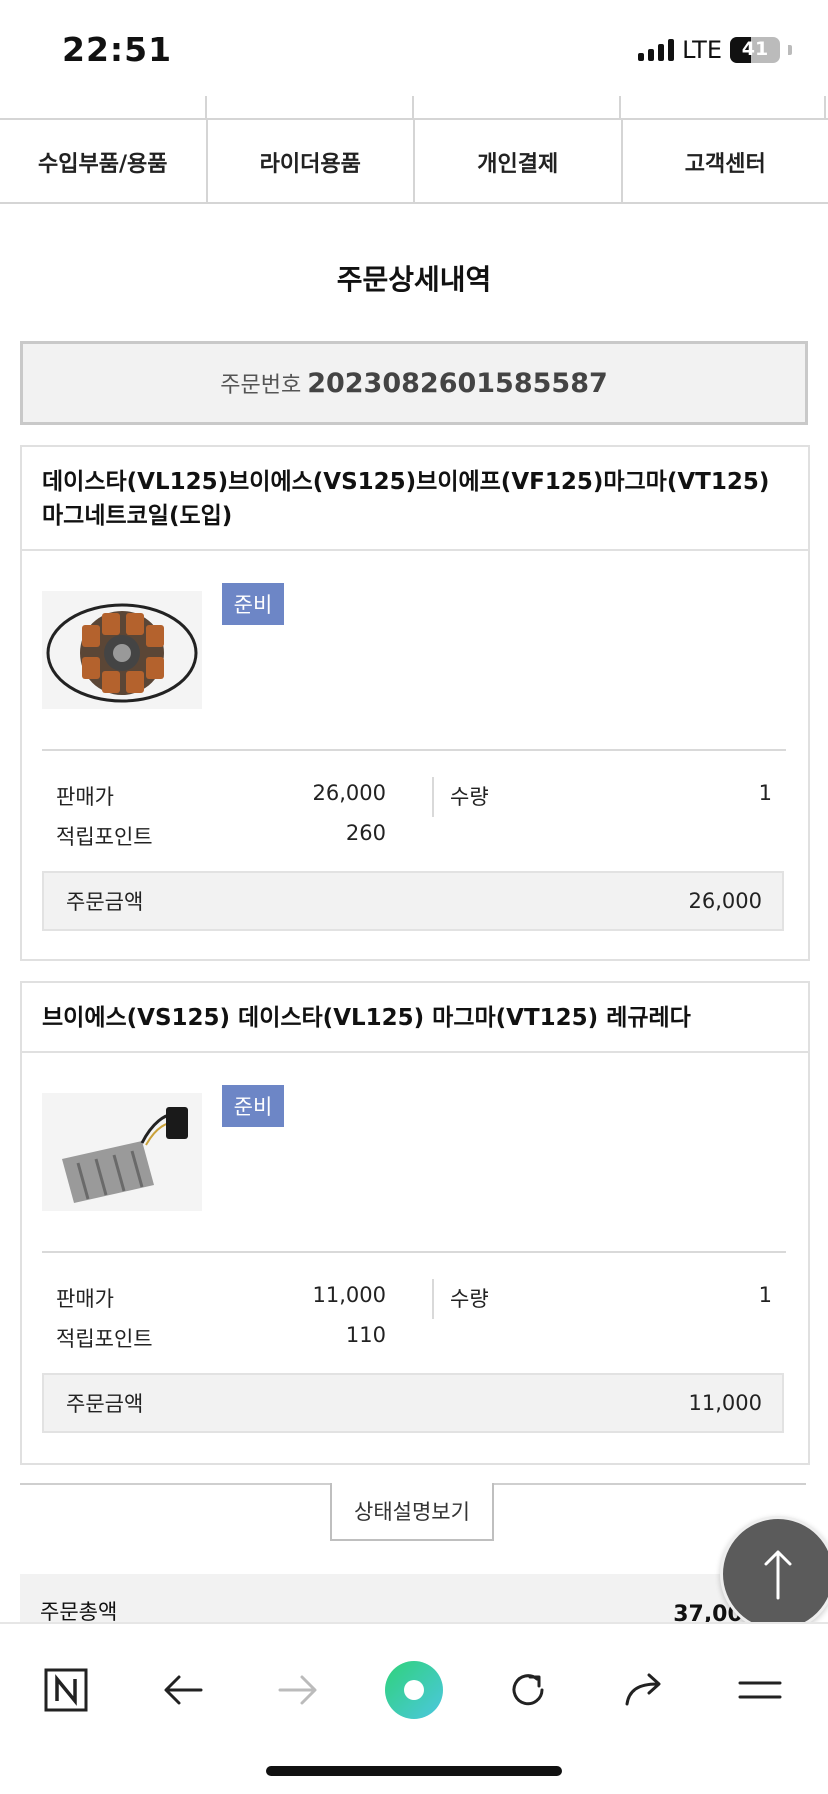 The width and height of the screenshot is (828, 1794). What do you see at coordinates (414, 48) in the screenshot?
I see `status-bar: 22:51 LTE 41` at bounding box center [414, 48].